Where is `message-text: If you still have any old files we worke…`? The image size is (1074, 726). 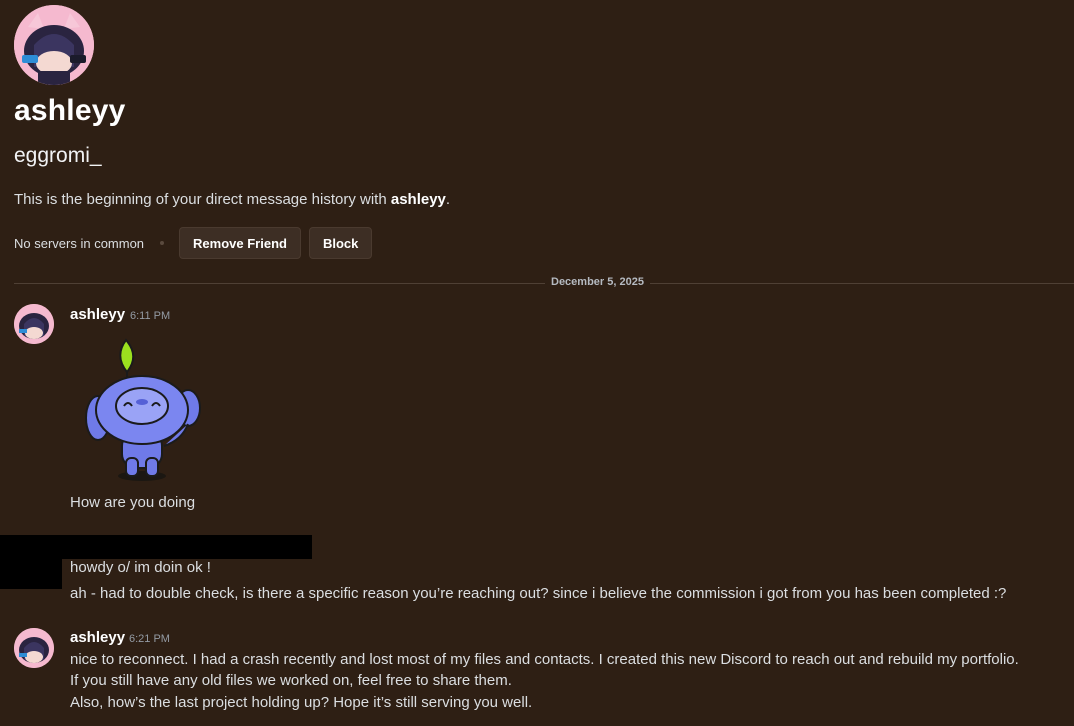 message-text: If you still have any old files we worke… is located at coordinates (291, 680).